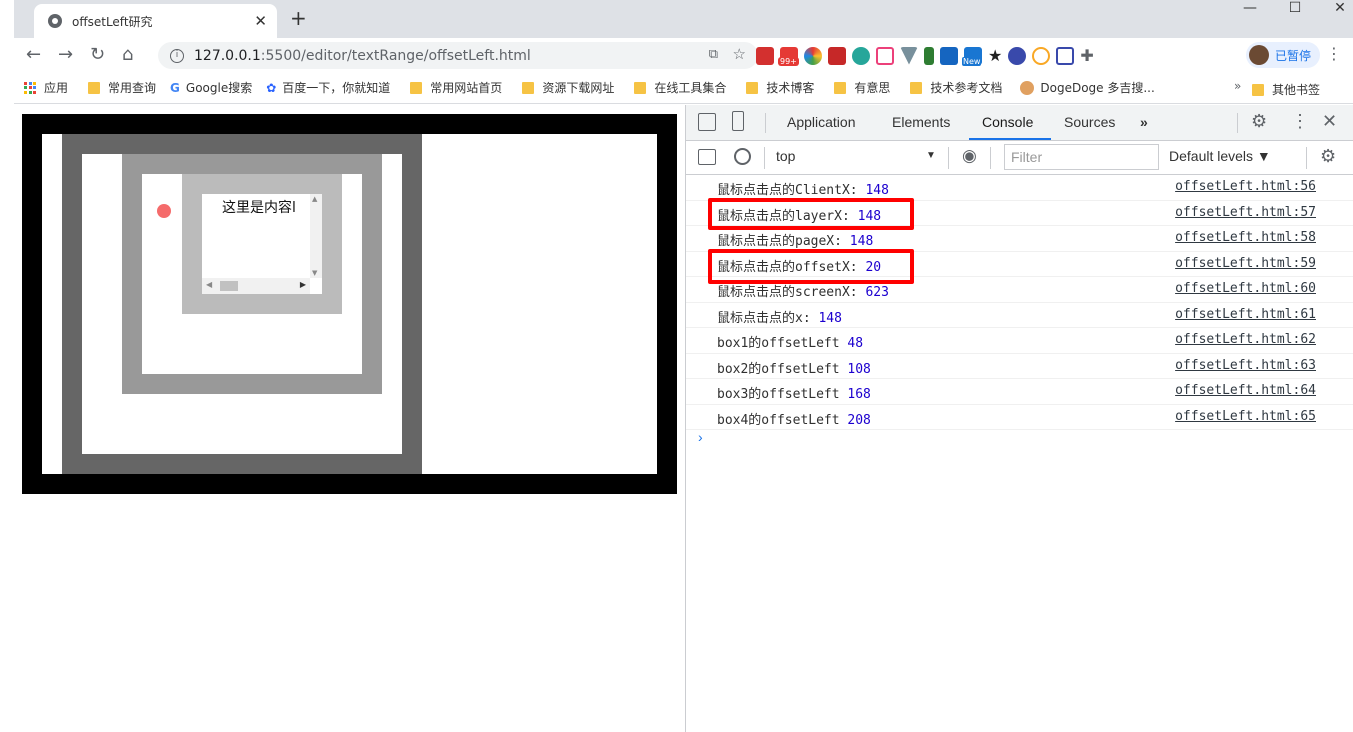 This screenshot has width=1353, height=732. What do you see at coordinates (229, 286) in the screenshot?
I see `scroll-thumb` at bounding box center [229, 286].